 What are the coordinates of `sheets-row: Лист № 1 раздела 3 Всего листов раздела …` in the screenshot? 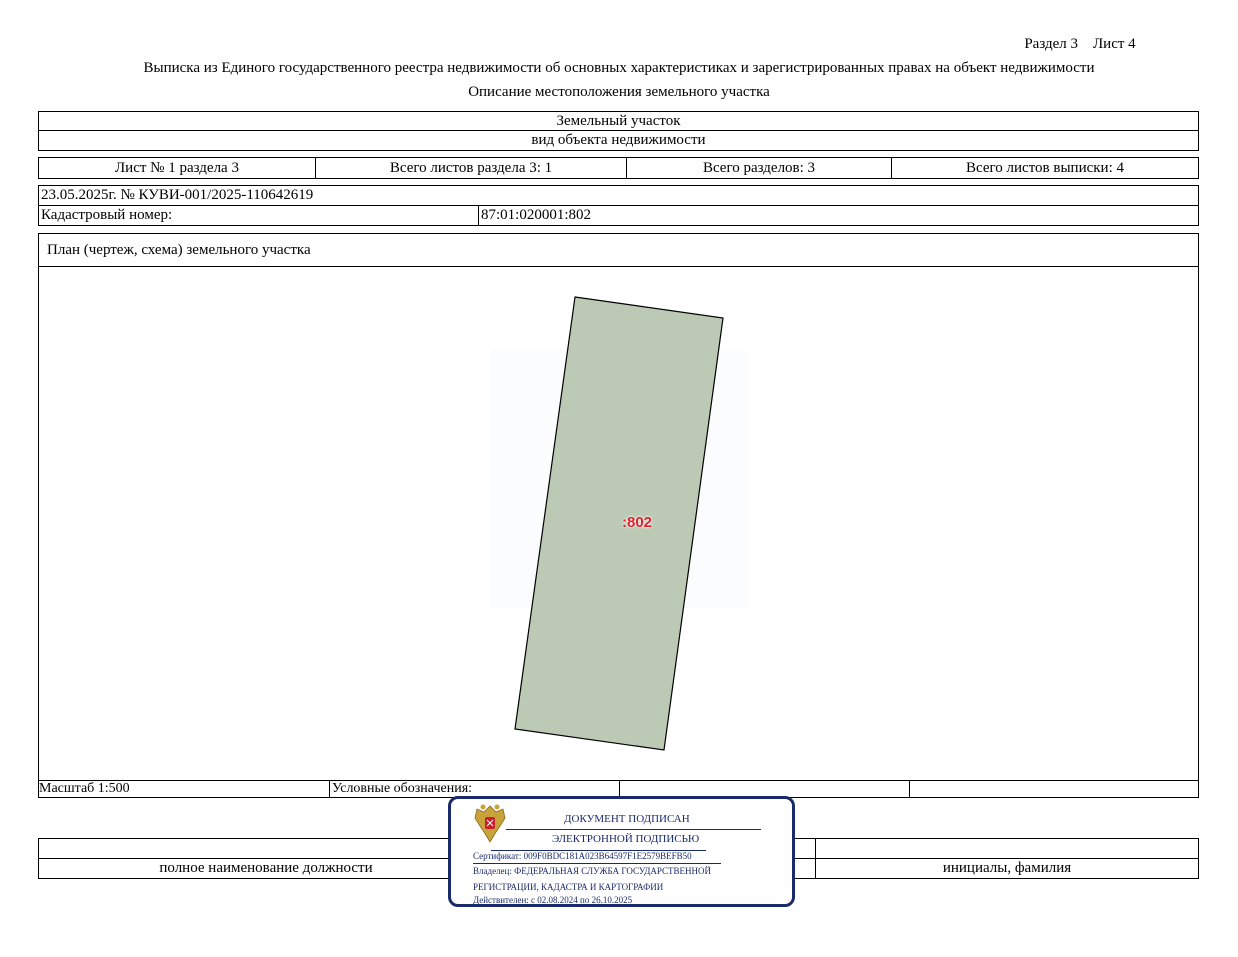 It's located at (618, 168).